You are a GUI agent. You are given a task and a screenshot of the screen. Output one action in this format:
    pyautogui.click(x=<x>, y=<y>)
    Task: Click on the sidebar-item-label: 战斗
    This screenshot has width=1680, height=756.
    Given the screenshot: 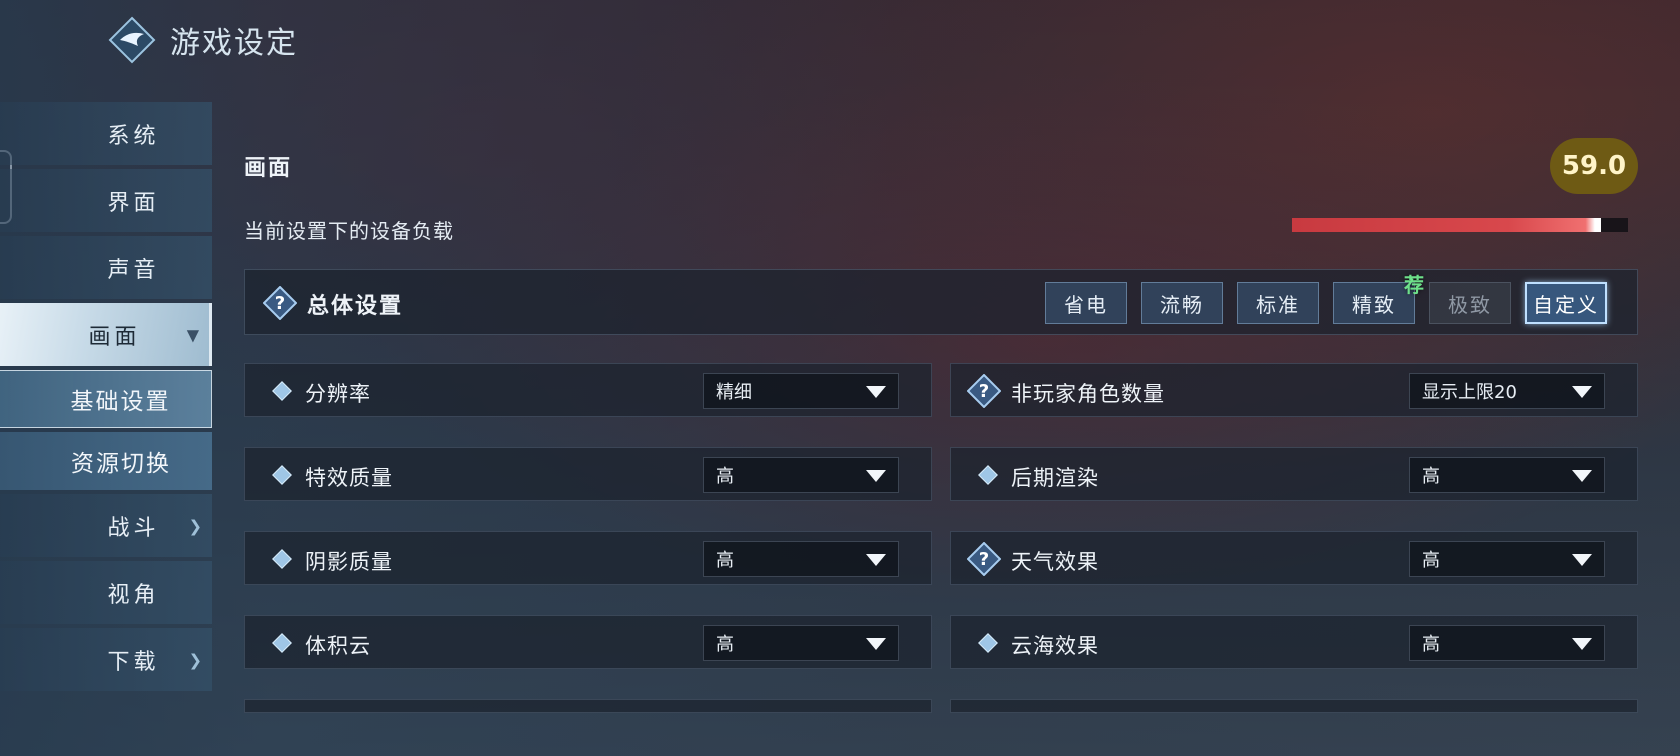 What is the action you would take?
    pyautogui.click(x=133, y=528)
    